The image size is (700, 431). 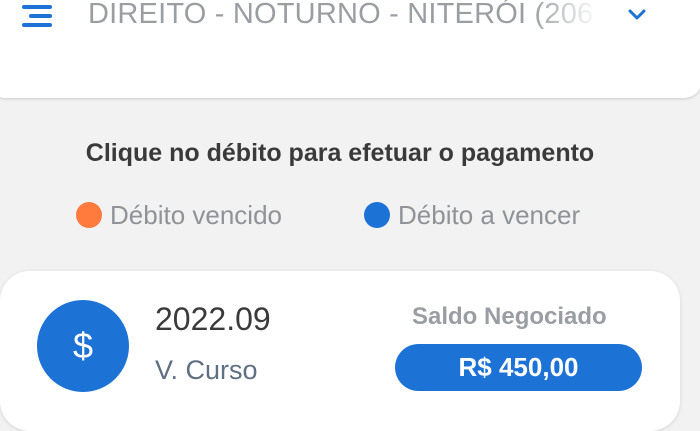 I want to click on balance-label: Saldo Negociado, so click(x=509, y=316).